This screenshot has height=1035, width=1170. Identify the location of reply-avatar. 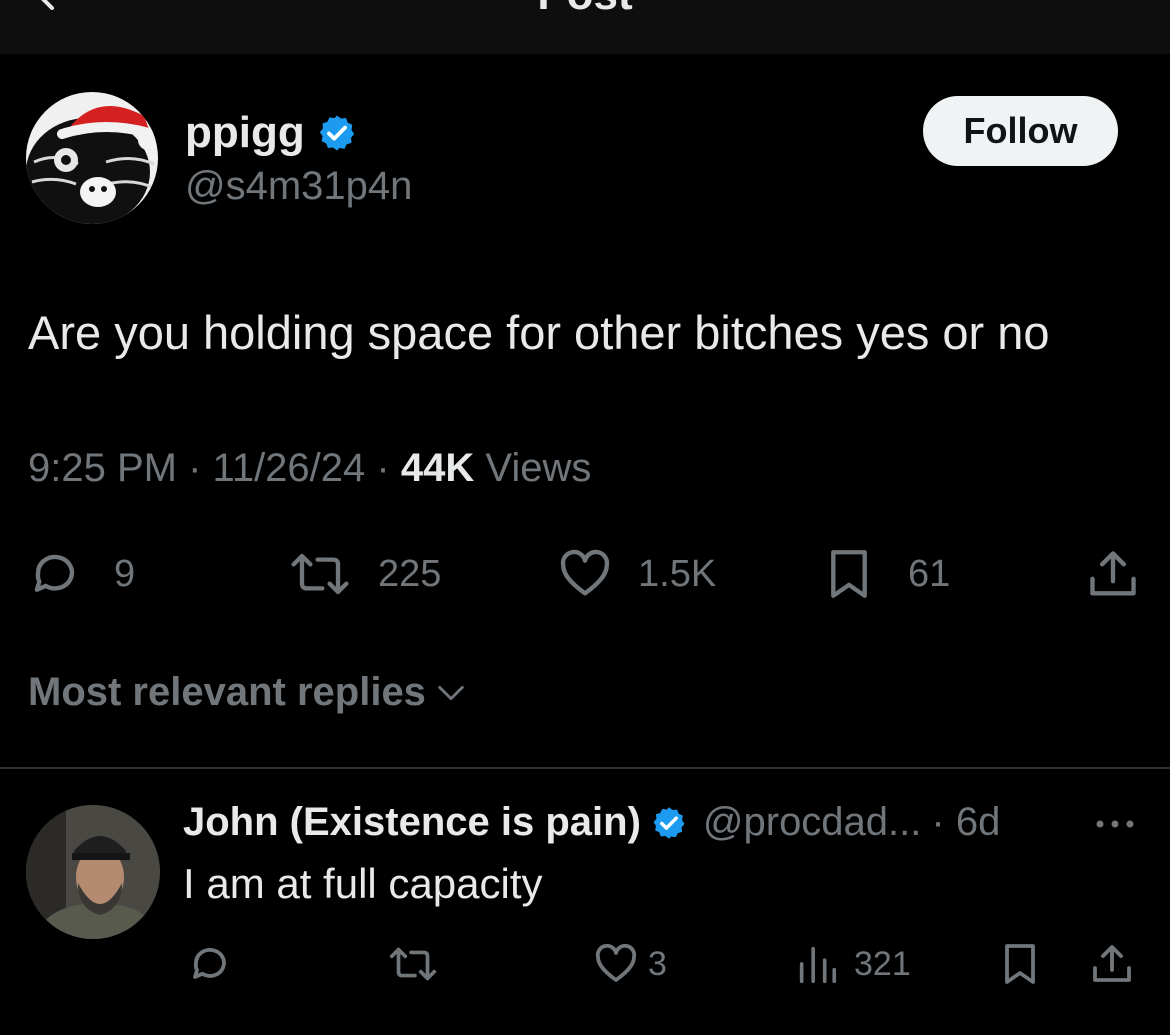
(93, 872).